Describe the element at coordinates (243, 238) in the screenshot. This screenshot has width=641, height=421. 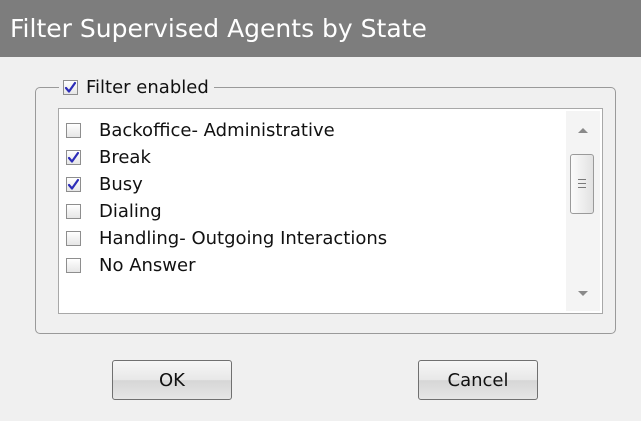
I see `state-label: Handling- Outgoing Interactions` at that location.